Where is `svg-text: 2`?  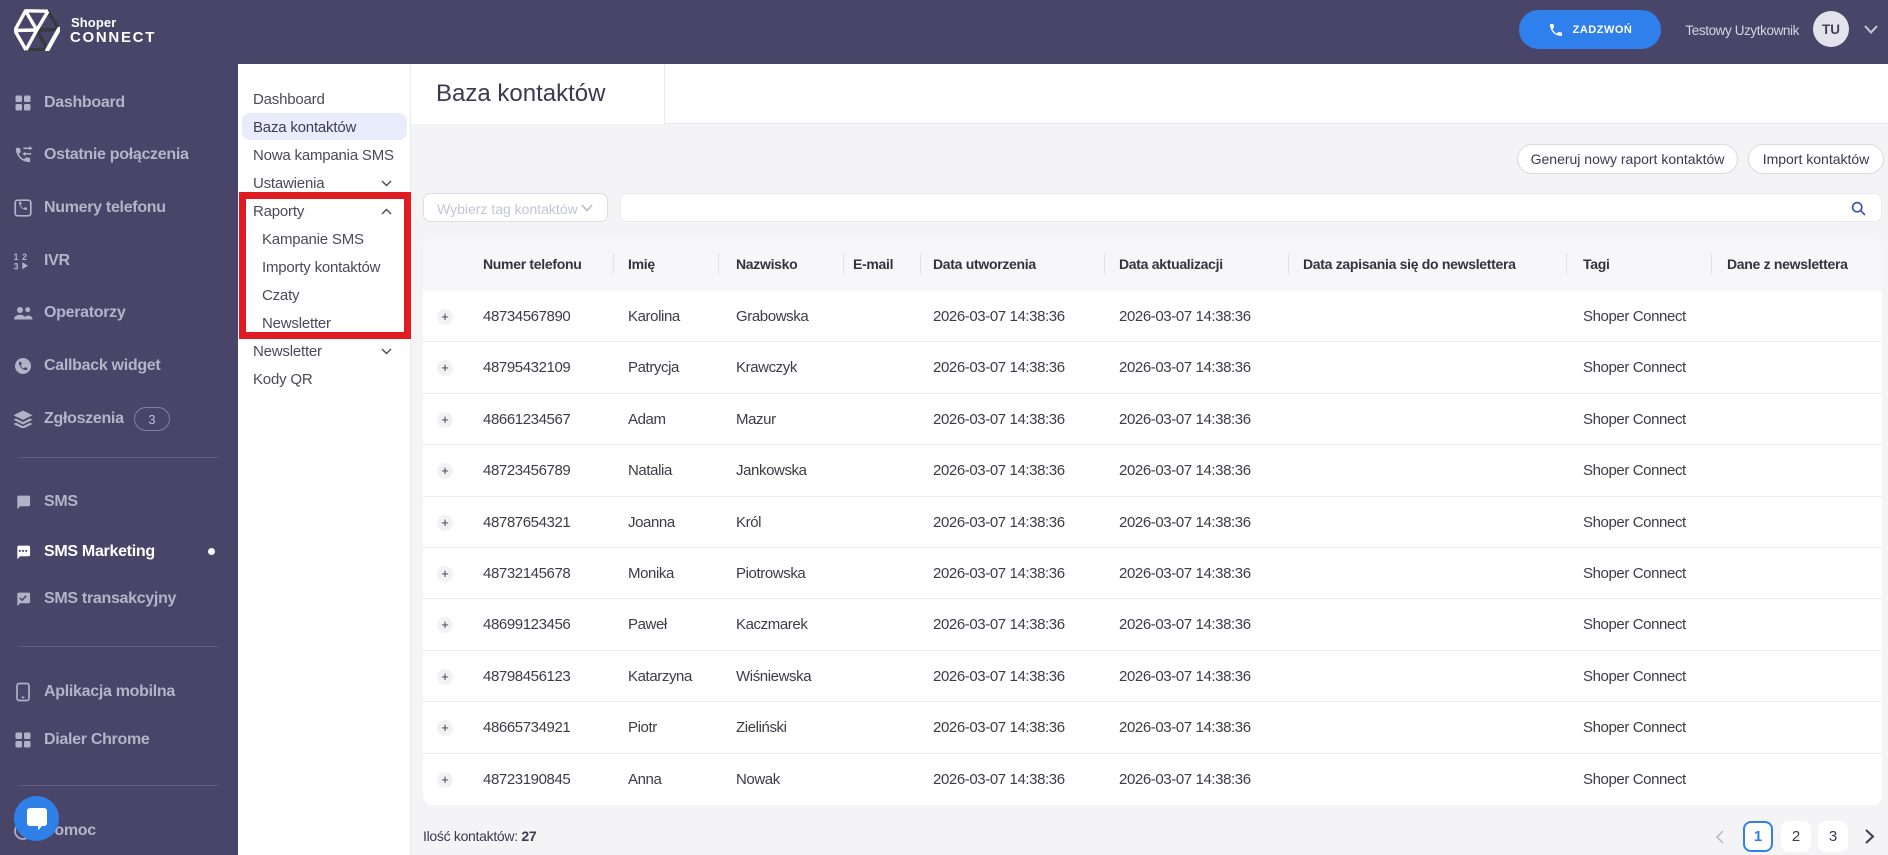 svg-text: 2 is located at coordinates (24, 257).